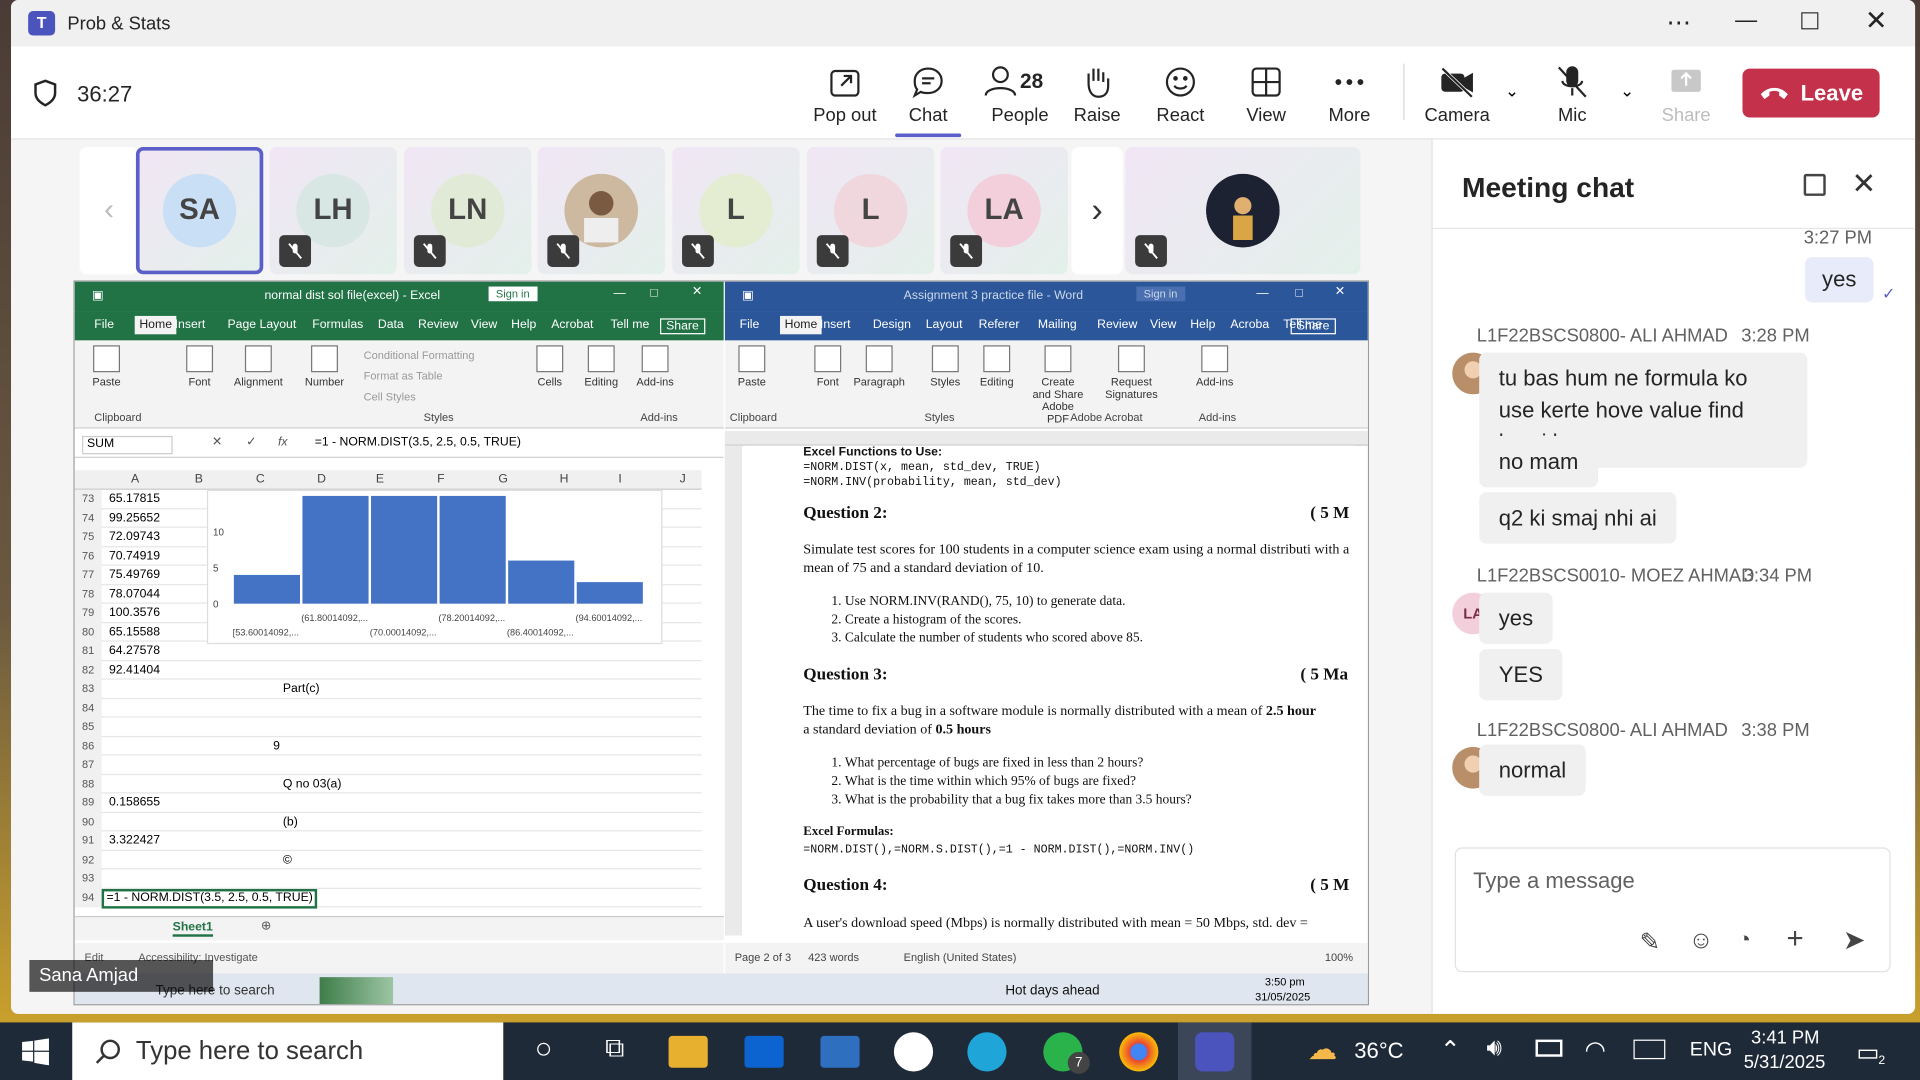  Describe the element at coordinates (88, 746) in the screenshot. I see `row-number: 86` at that location.